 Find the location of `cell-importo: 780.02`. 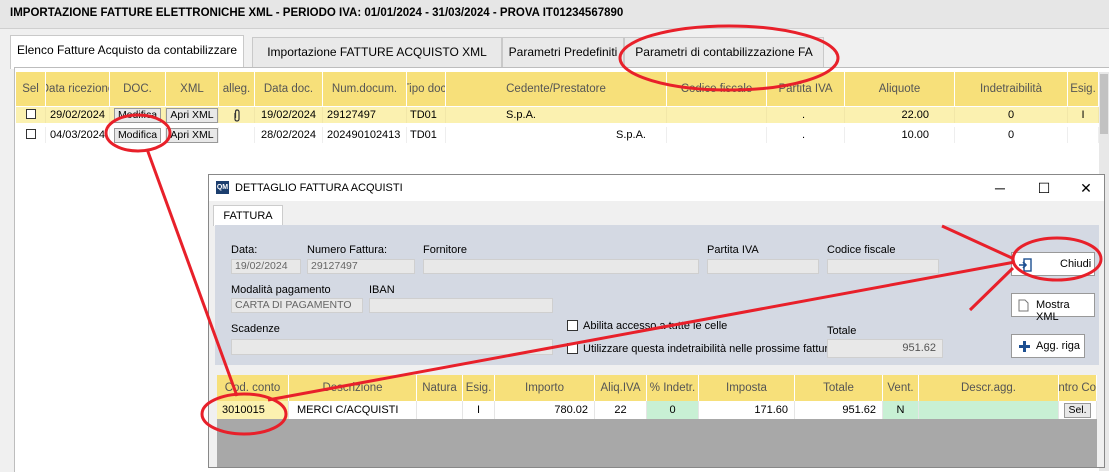

cell-importo: 780.02 is located at coordinates (545, 410).